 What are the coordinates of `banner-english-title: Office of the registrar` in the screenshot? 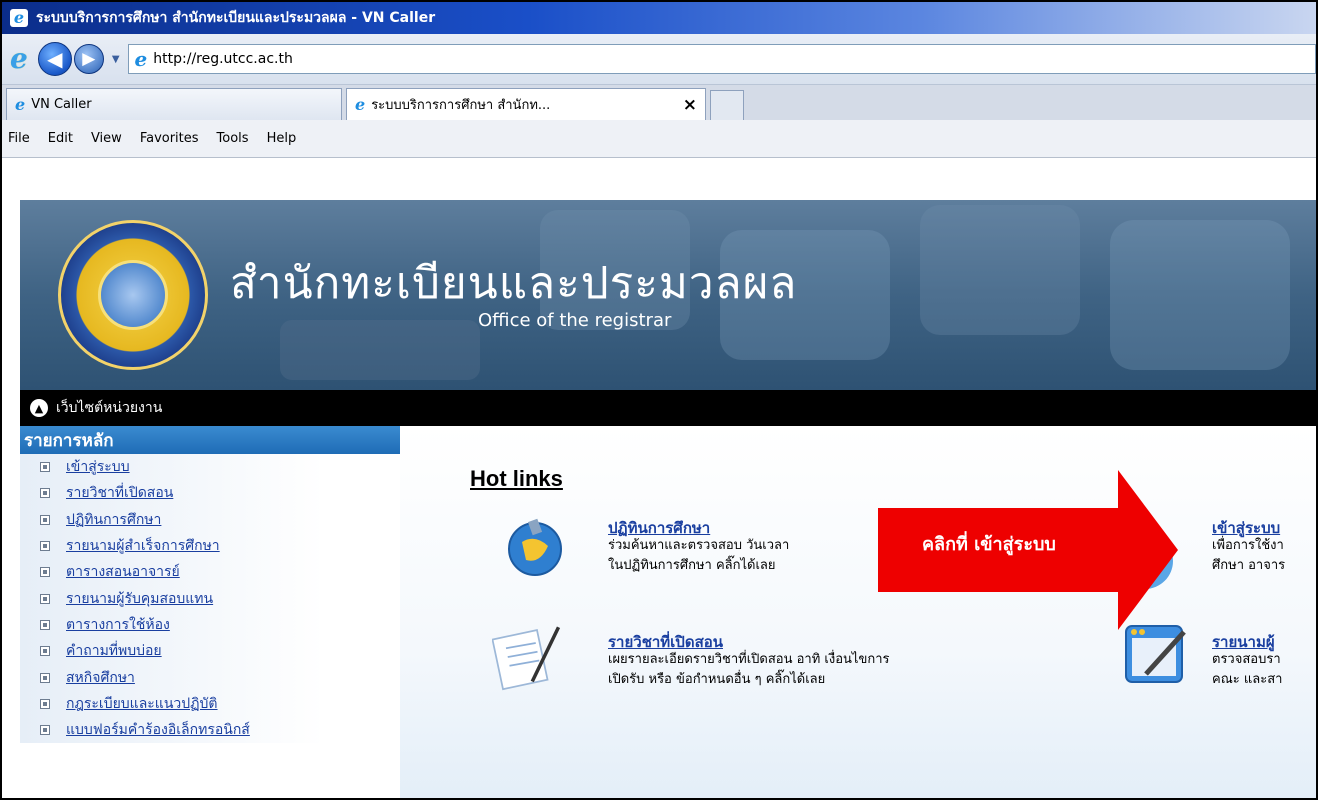 It's located at (575, 320).